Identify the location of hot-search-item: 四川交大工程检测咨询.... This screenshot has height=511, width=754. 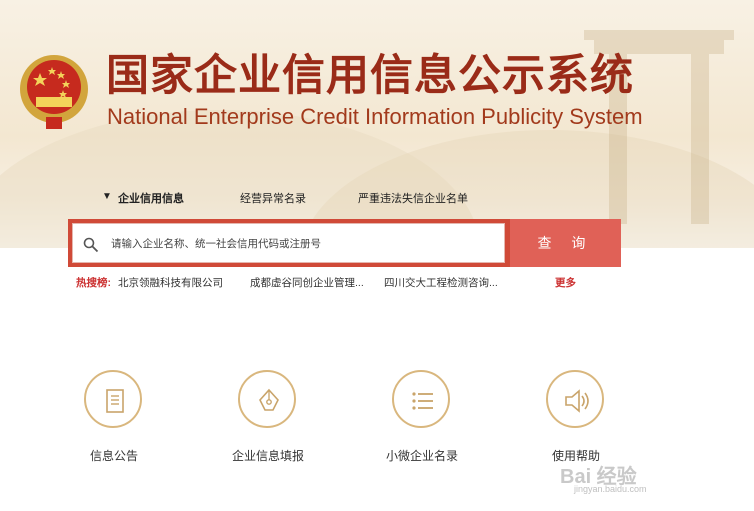
(441, 283).